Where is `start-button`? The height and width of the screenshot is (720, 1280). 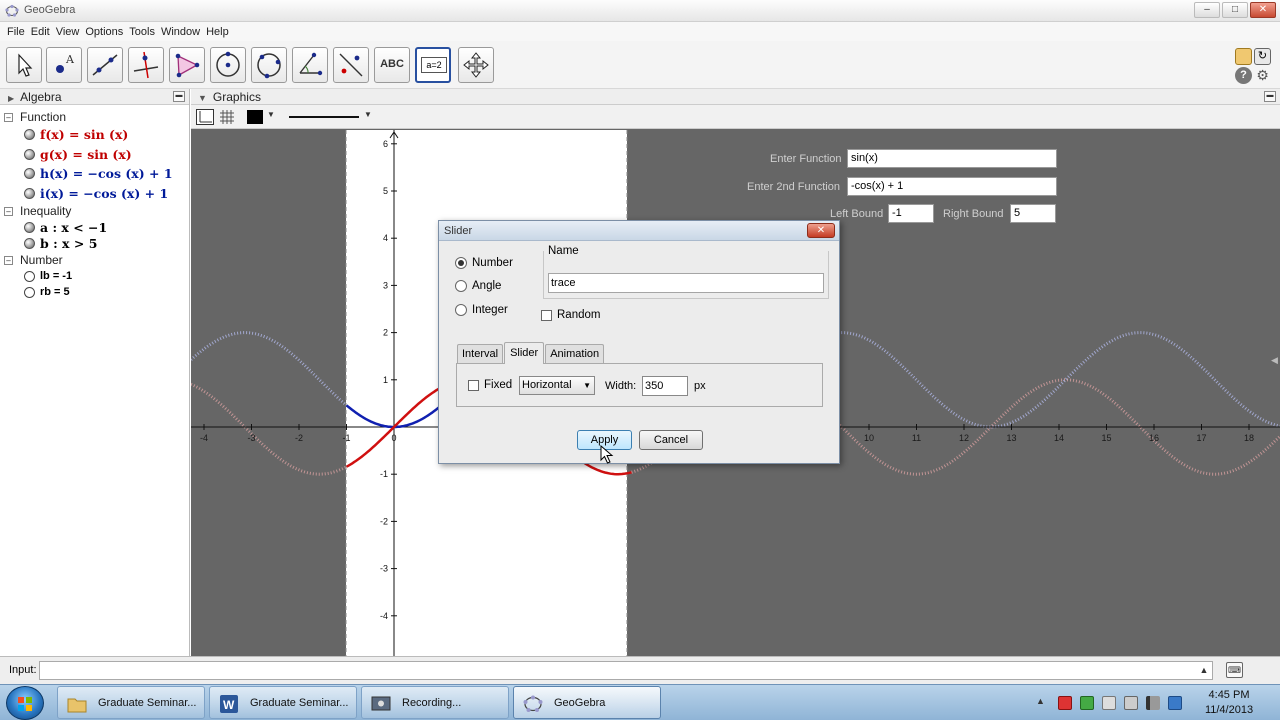 start-button is located at coordinates (25, 703).